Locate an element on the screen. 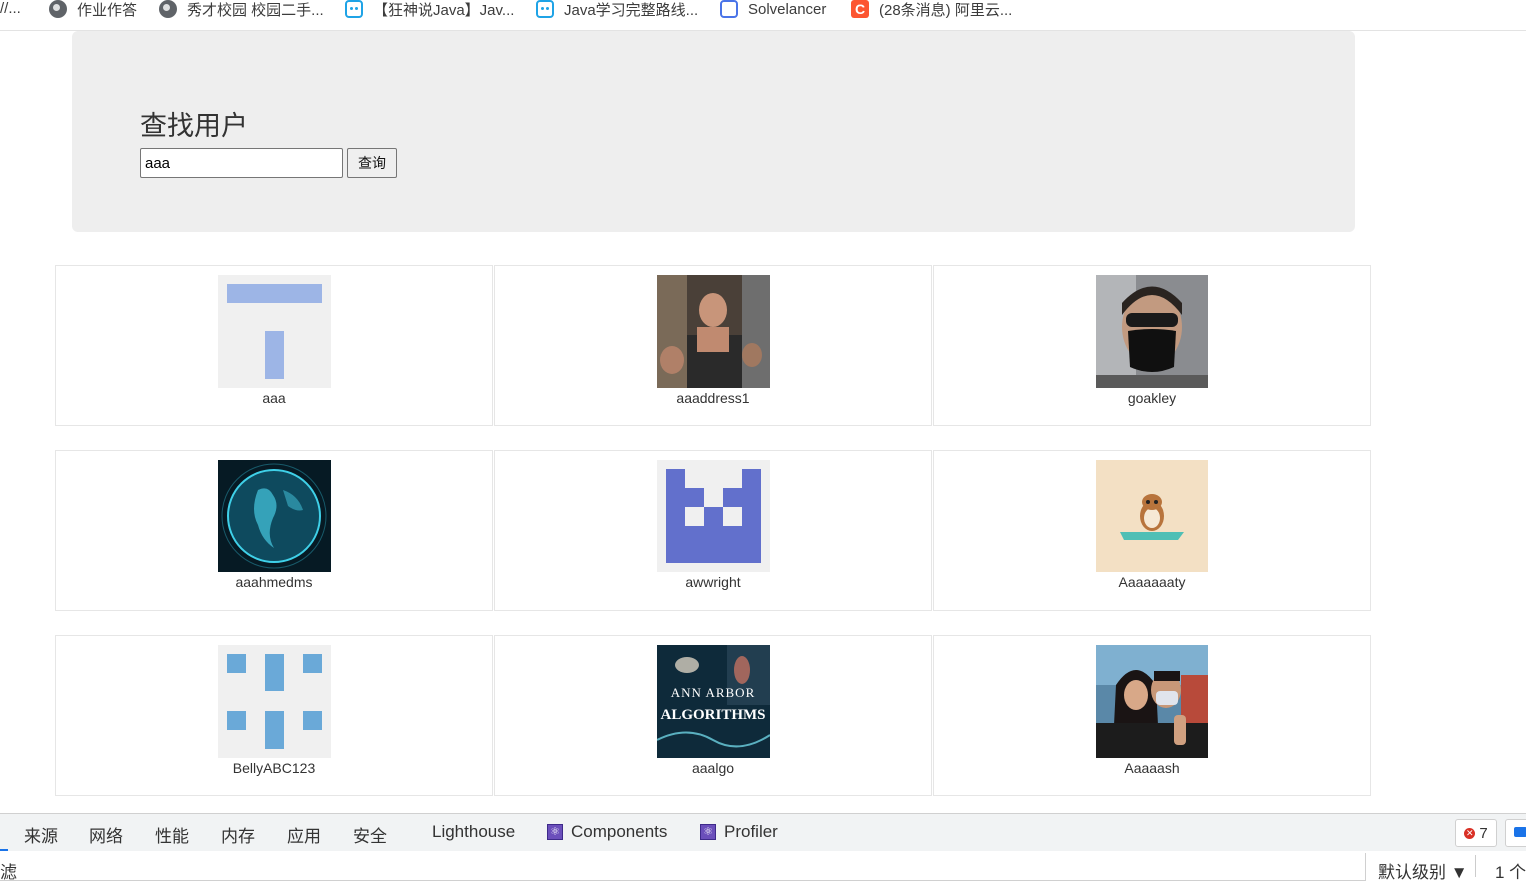 The width and height of the screenshot is (1526, 883). filter-label: 滤 is located at coordinates (8, 872).